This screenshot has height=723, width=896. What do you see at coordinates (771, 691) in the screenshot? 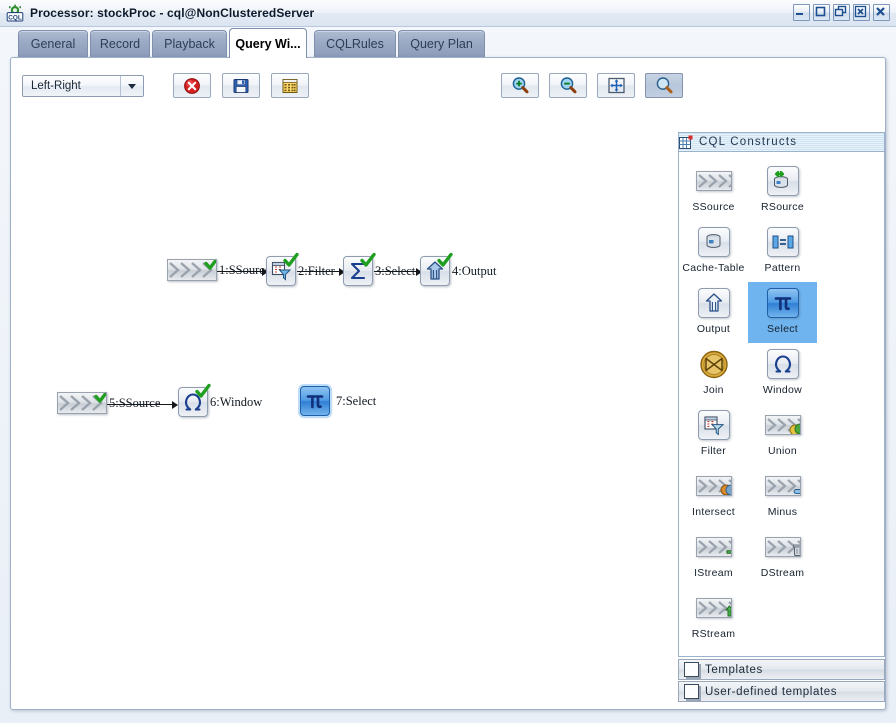
I see `user-defined-templates-label: User-defined templates` at bounding box center [771, 691].